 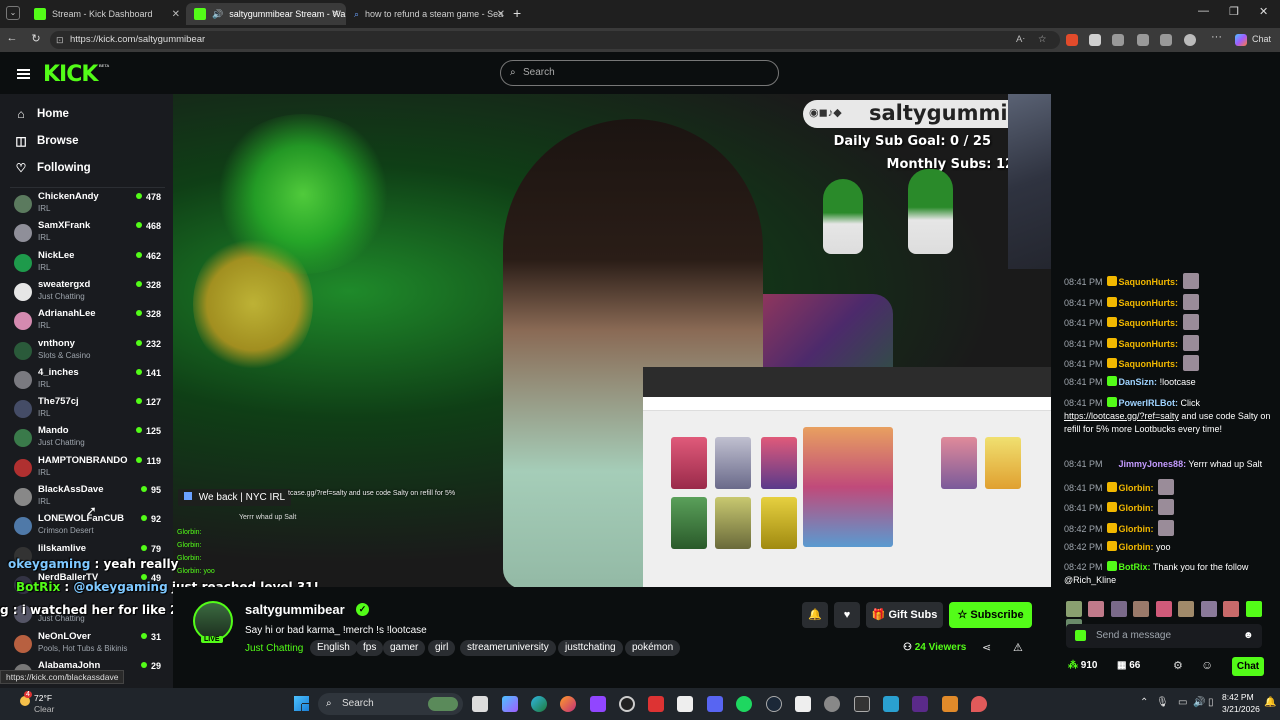 What do you see at coordinates (42, 114) in the screenshot?
I see `sidebar-item-home: ⌂ Home` at bounding box center [42, 114].